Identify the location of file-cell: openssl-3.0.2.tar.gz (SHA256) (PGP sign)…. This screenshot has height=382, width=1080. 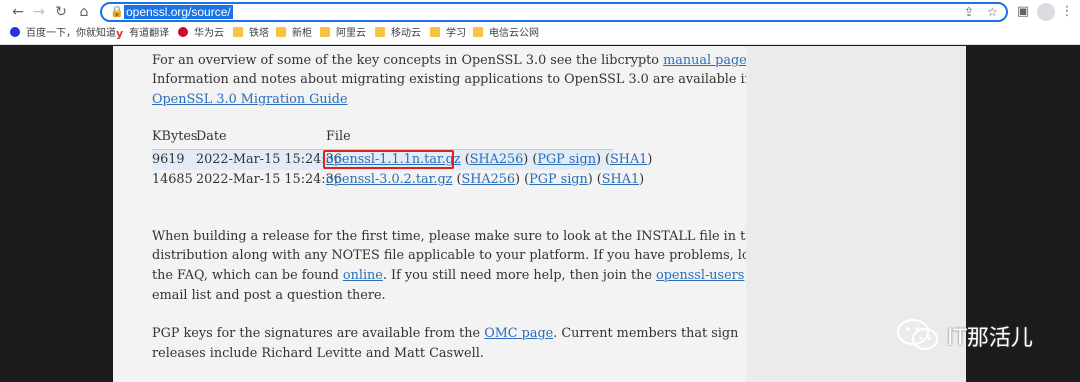
(485, 179).